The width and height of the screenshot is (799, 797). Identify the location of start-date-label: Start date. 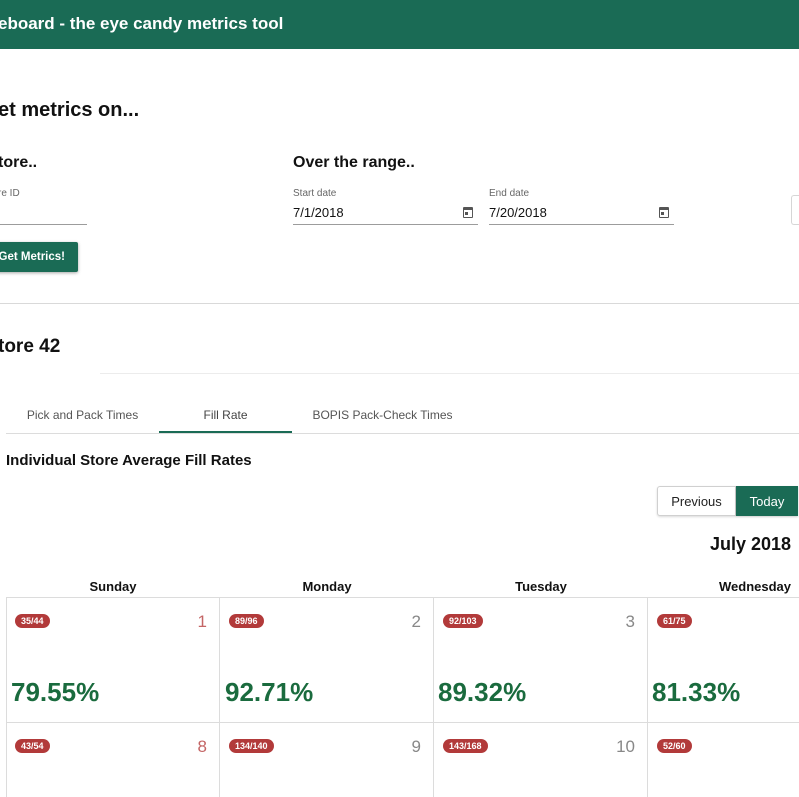
(315, 193).